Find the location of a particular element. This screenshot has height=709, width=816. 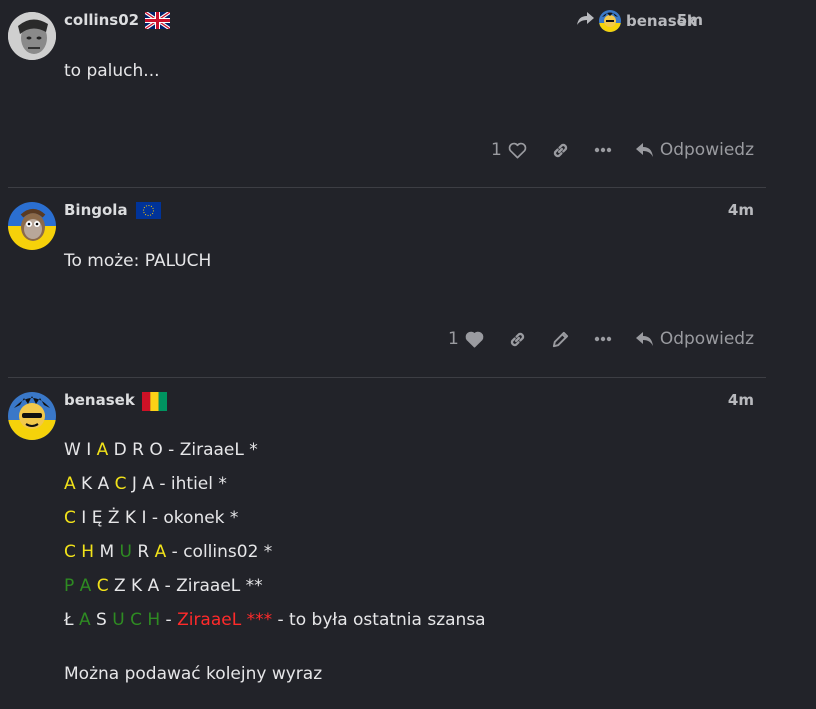

username: benasek is located at coordinates (99, 400).